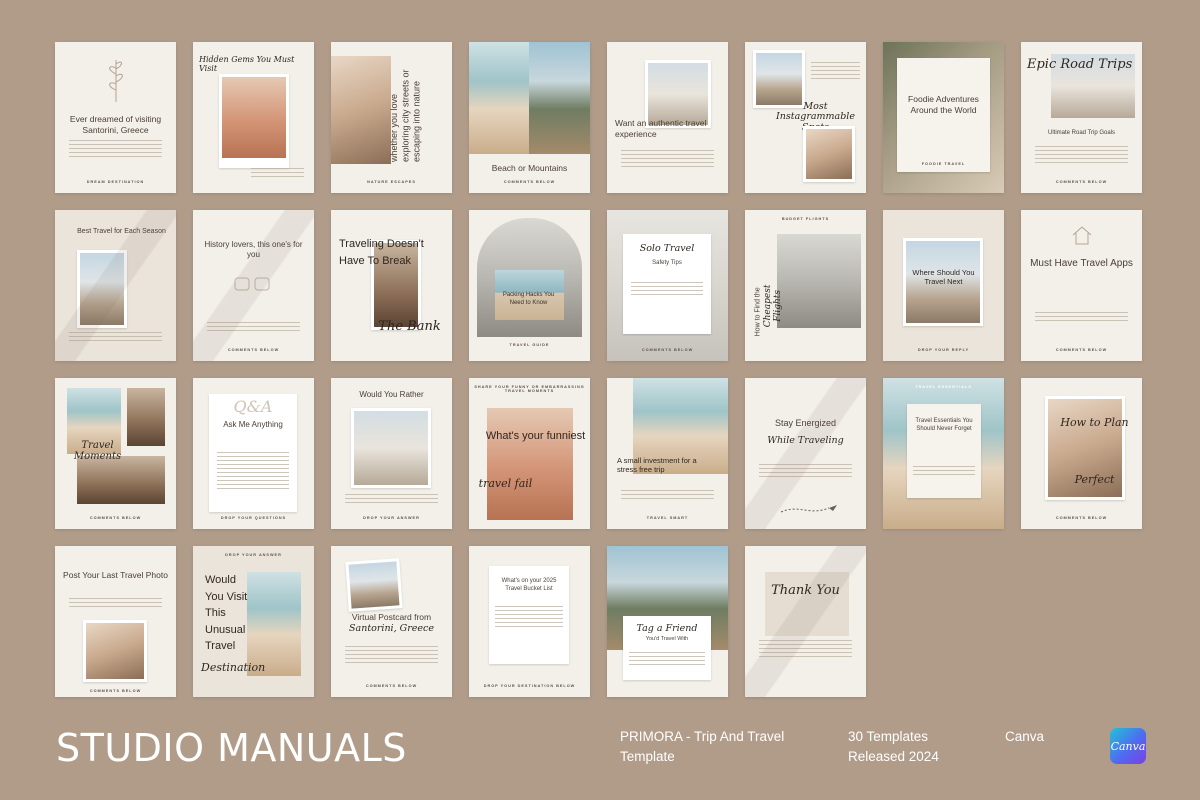 The image size is (1200, 800). I want to click on template-card: Would You Rather DROP YOUR ANSWER, so click(391, 453).